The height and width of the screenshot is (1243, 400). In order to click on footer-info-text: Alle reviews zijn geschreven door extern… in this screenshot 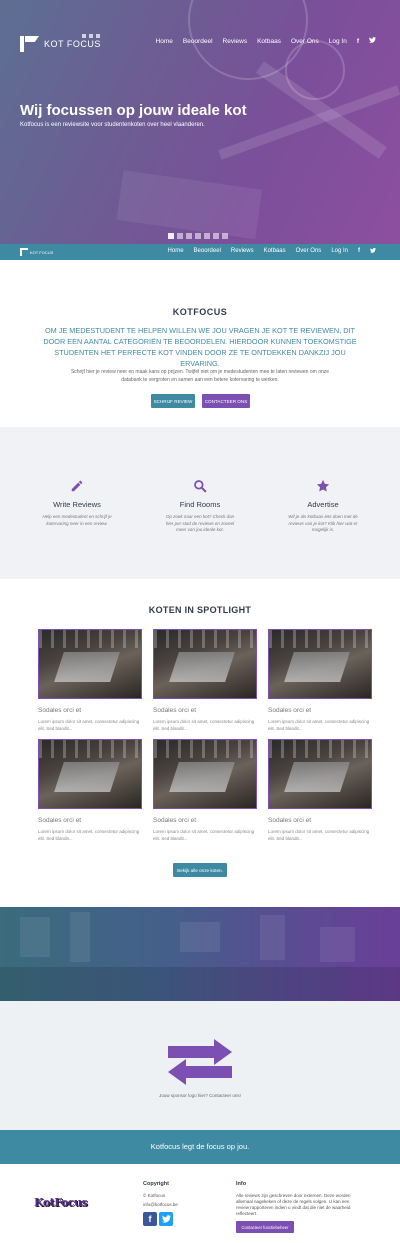, I will do `click(293, 1204)`.